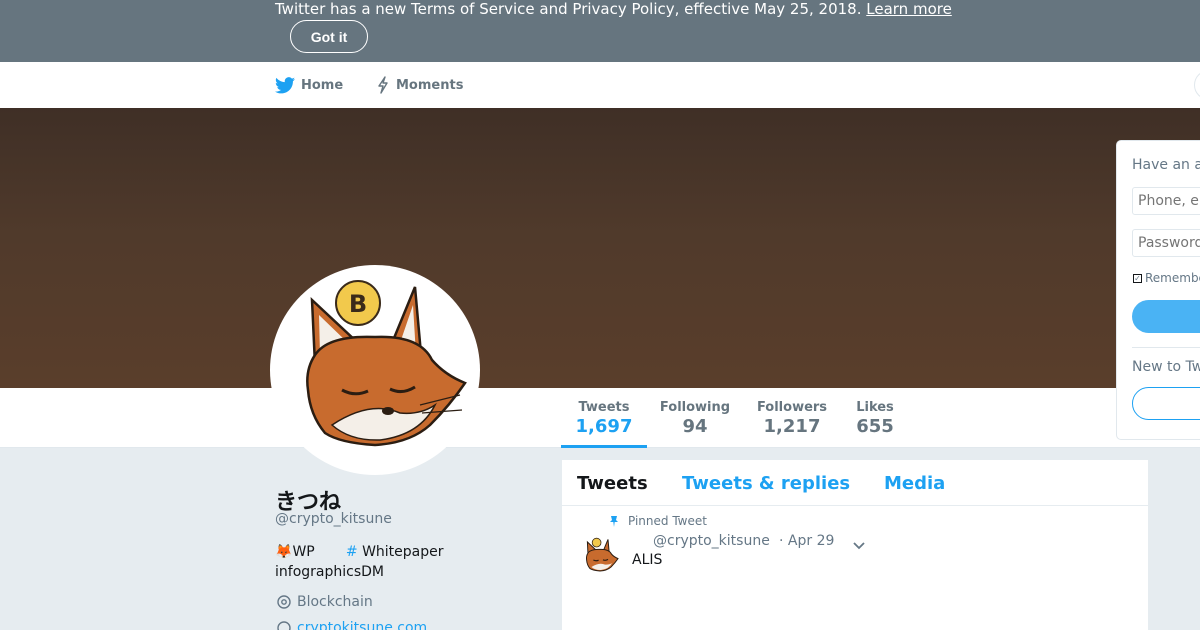 This screenshot has height=630, width=1200. Describe the element at coordinates (859, 545) in the screenshot. I see `tweet-menu-chevron-icon` at that location.